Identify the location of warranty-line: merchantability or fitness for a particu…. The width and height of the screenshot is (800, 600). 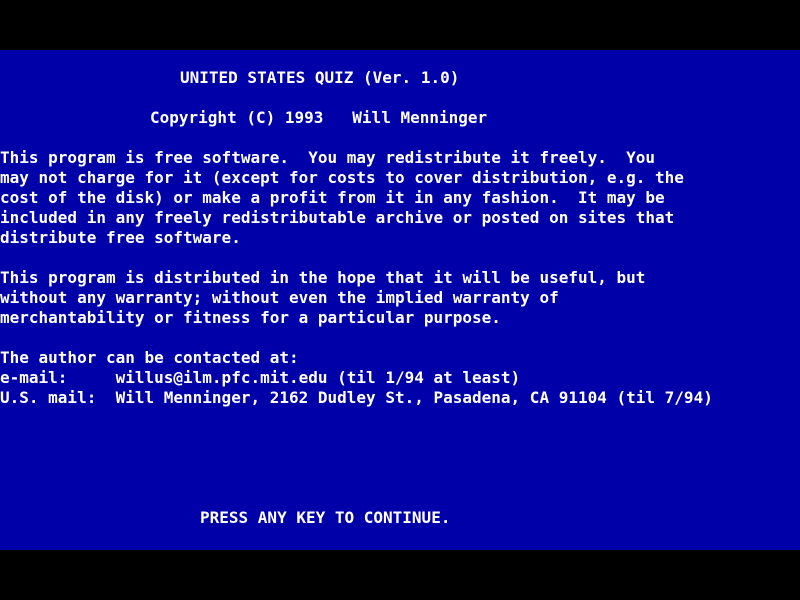
(250, 317).